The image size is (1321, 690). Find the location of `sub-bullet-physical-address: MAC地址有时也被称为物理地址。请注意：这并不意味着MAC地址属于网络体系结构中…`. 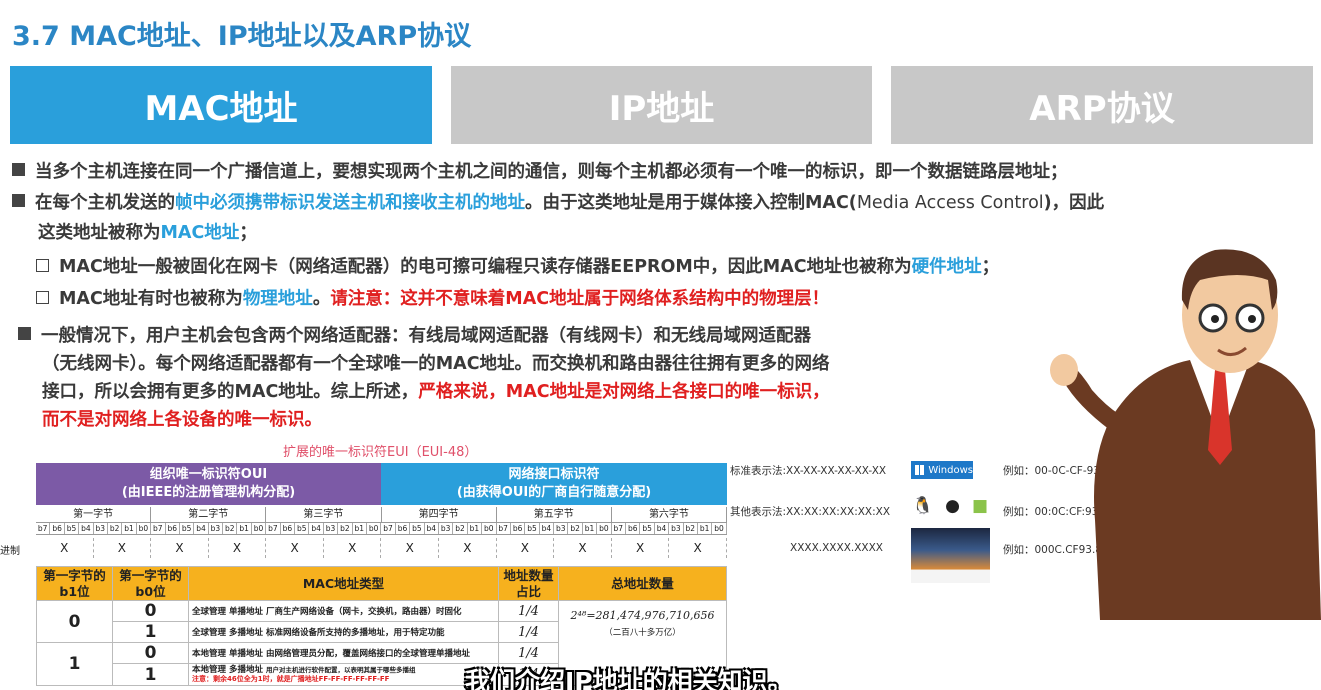

sub-bullet-physical-address: MAC地址有时也被称为物理地址。请注意：这并不意味着MAC地址属于网络体系结构中… is located at coordinates (432, 299).